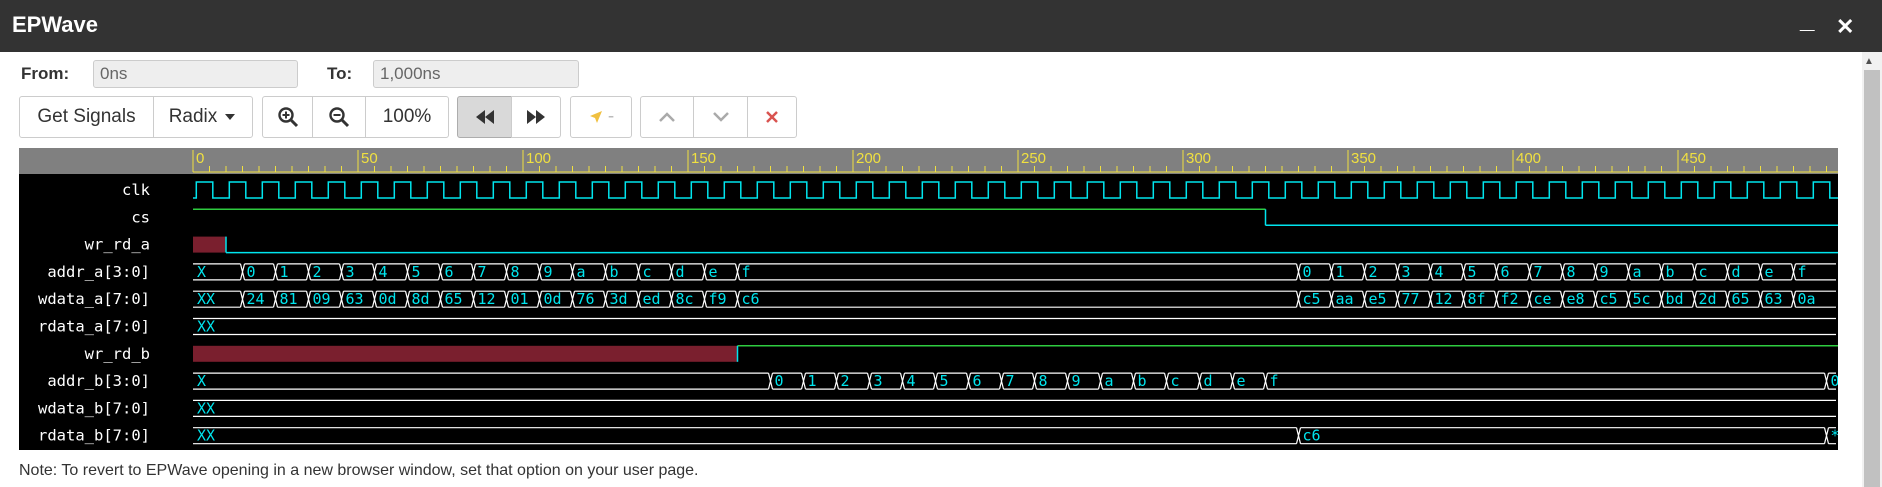  What do you see at coordinates (1033, 158) in the screenshot?
I see `ruler-label: 250` at bounding box center [1033, 158].